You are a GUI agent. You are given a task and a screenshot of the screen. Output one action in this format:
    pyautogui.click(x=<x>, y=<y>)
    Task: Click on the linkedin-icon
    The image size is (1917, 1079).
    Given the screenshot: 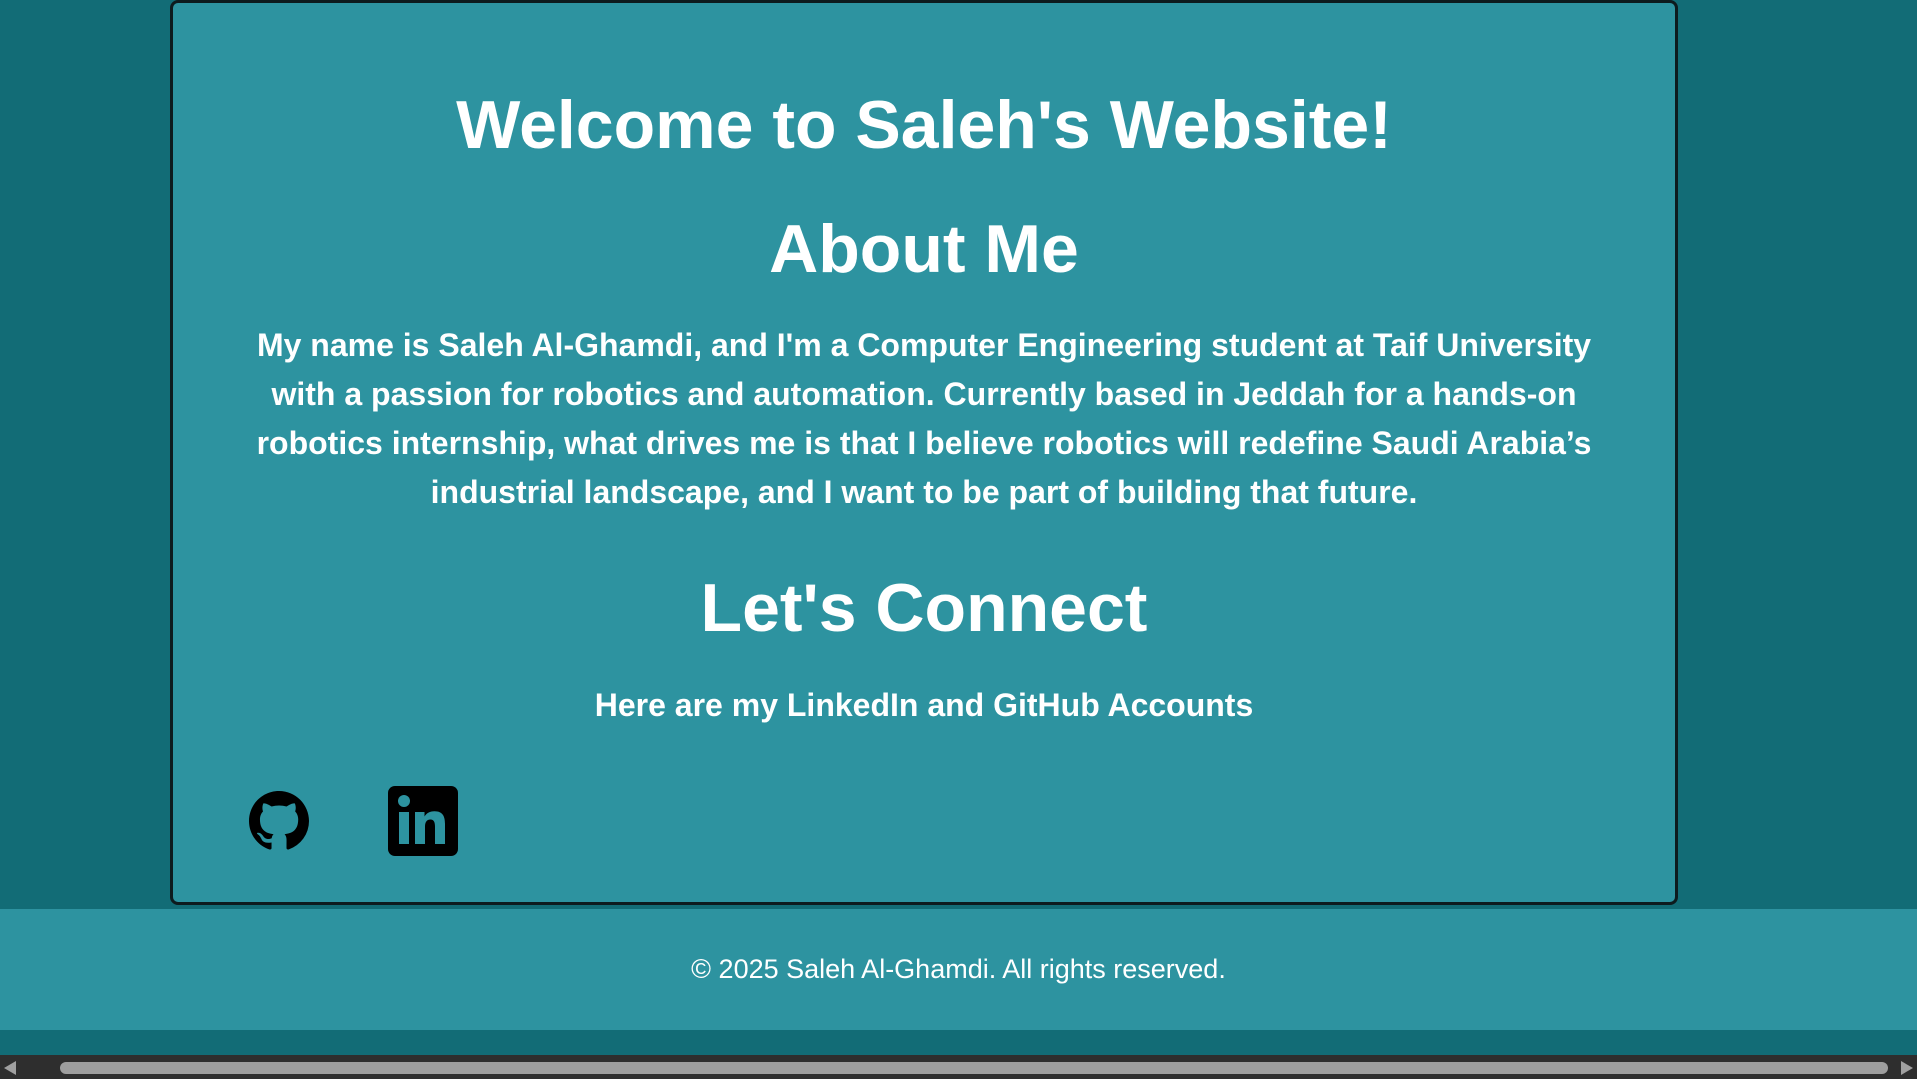 What is the action you would take?
    pyautogui.click(x=423, y=821)
    